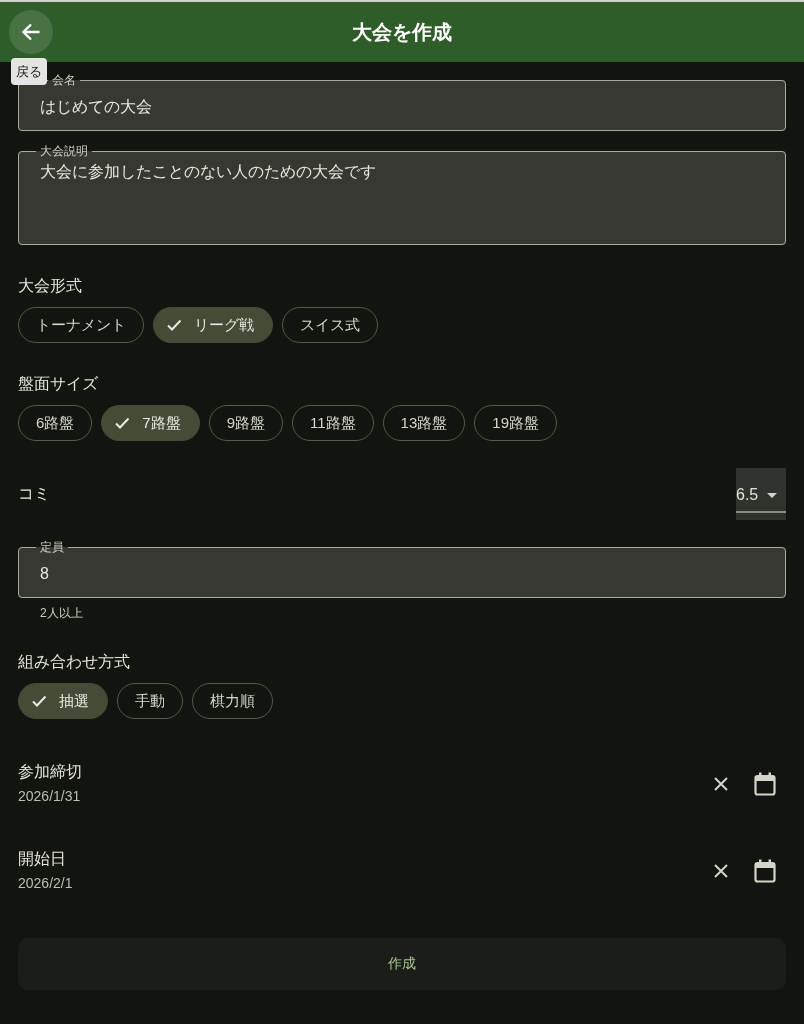  I want to click on choice-chip: 7路盤, so click(150, 423).